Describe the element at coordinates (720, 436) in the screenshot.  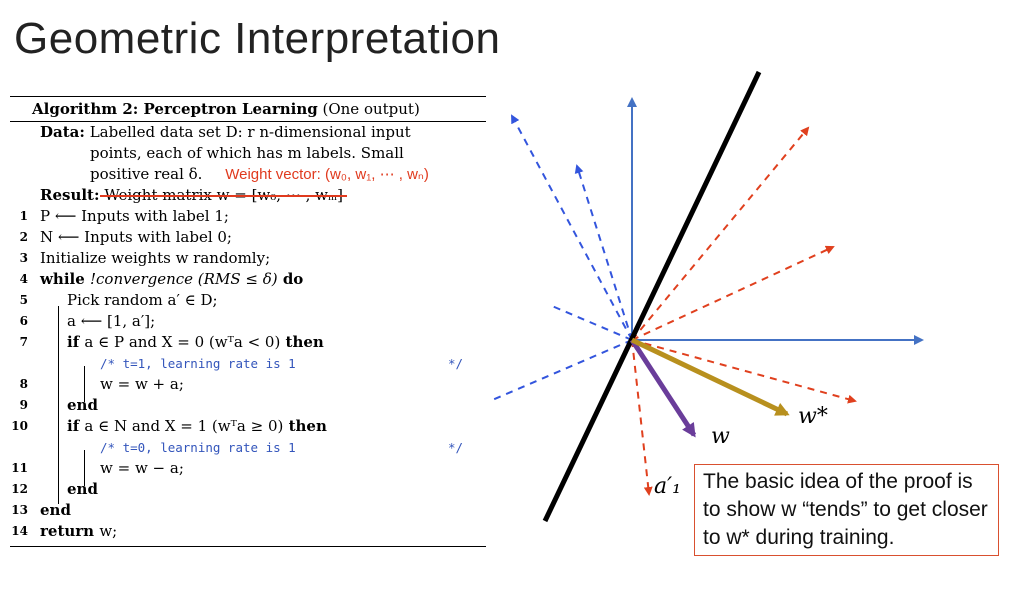
I see `label-w: w` at that location.